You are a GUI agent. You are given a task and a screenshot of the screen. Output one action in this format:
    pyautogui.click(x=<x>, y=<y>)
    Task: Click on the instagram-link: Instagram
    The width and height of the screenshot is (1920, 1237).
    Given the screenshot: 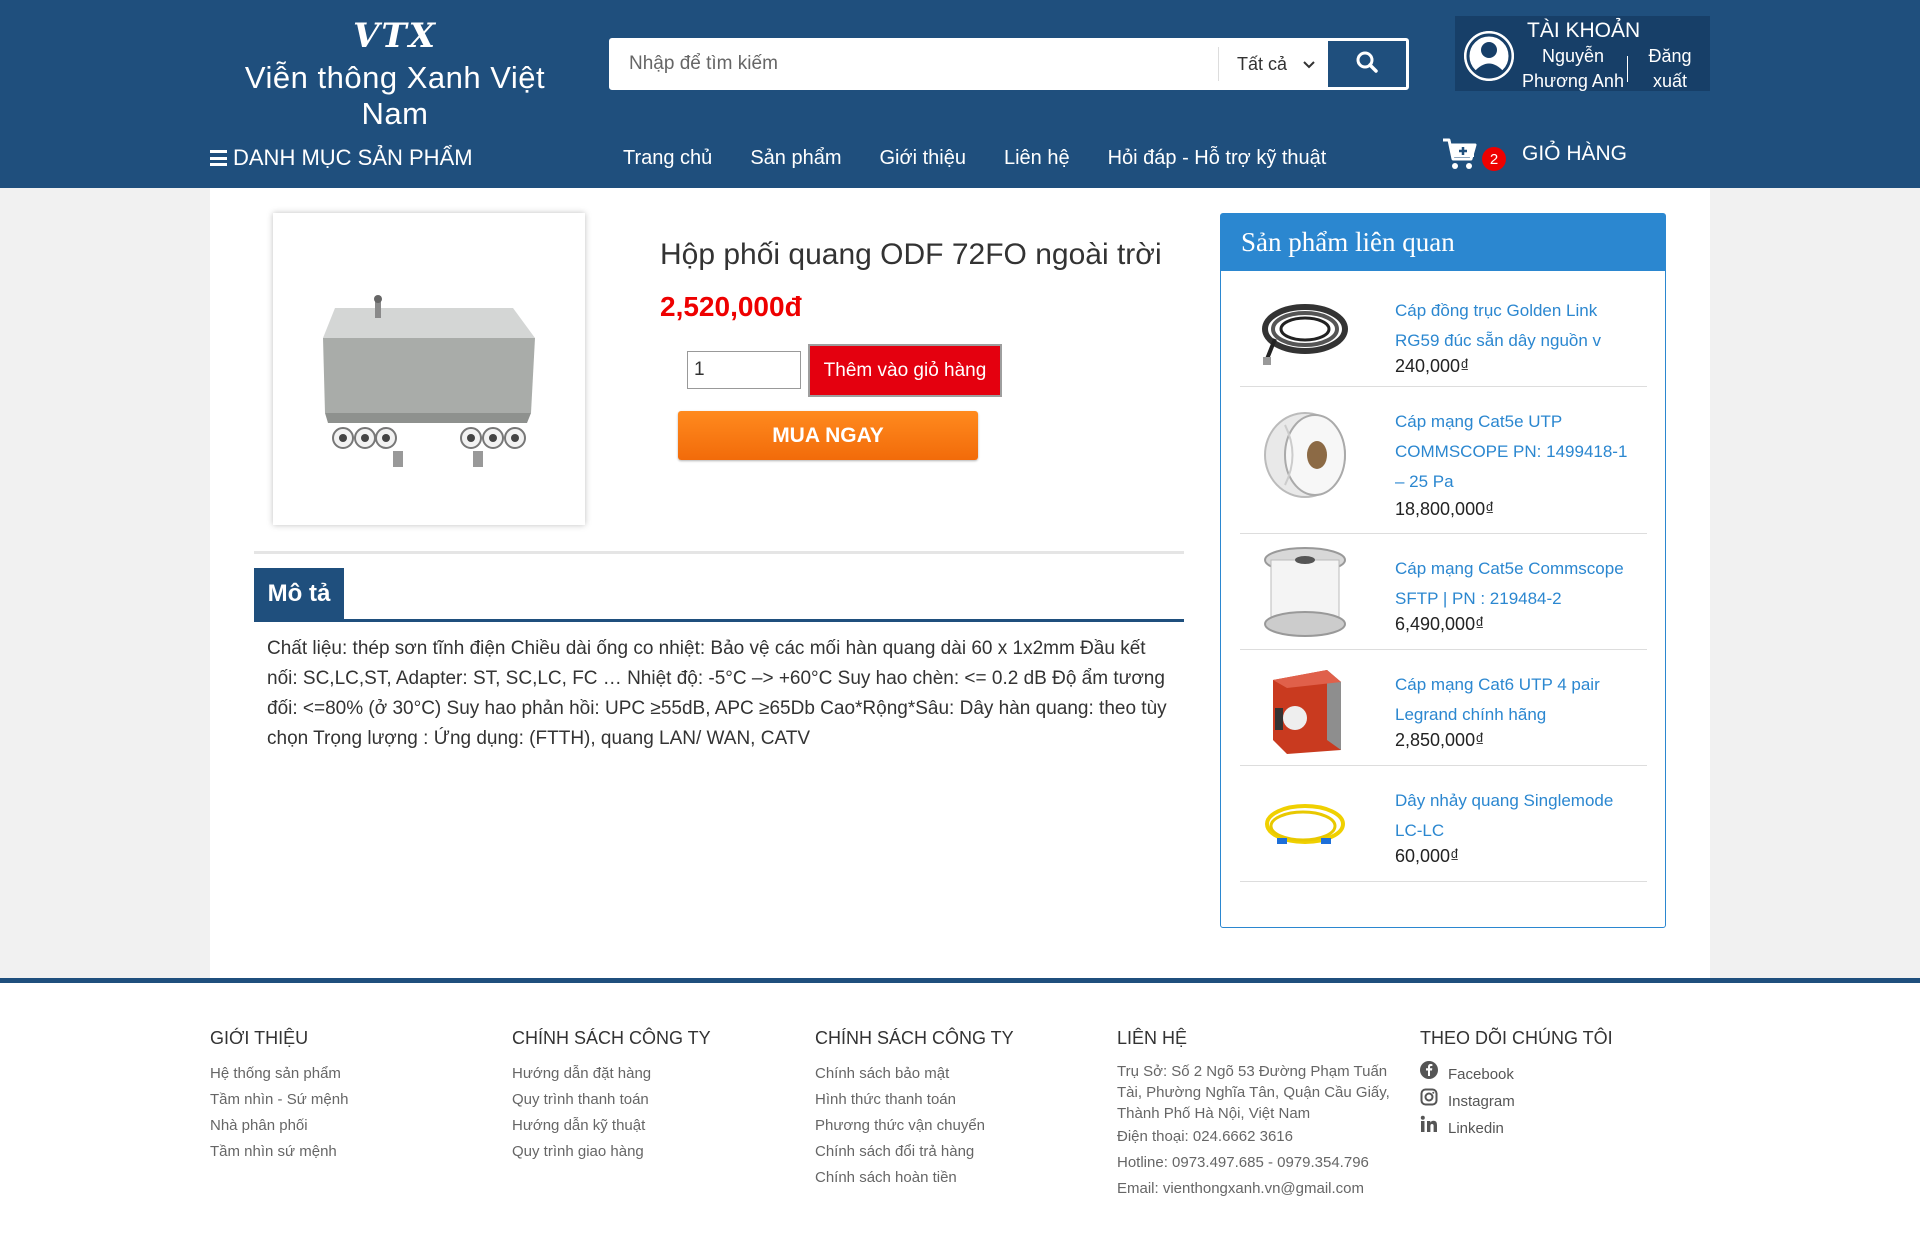 What is the action you would take?
    pyautogui.click(x=1516, y=1101)
    